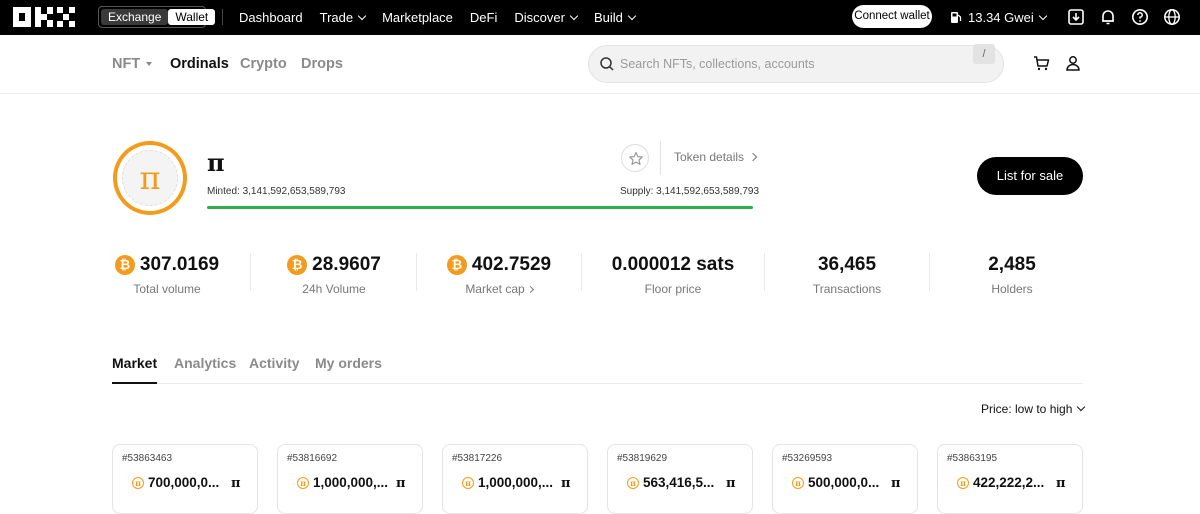 The width and height of the screenshot is (1200, 514). Describe the element at coordinates (334, 289) in the screenshot. I see `stat-label: 24h Volume` at that location.